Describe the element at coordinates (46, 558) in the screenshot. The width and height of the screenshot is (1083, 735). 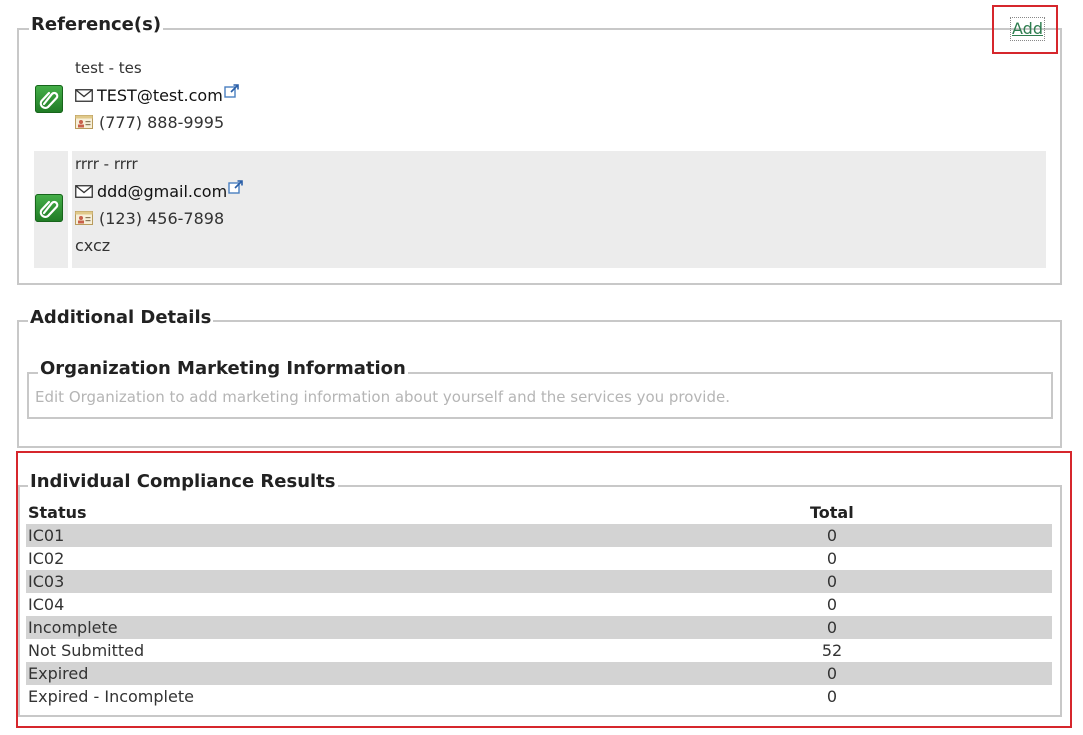
I see `status-cell: IC02` at that location.